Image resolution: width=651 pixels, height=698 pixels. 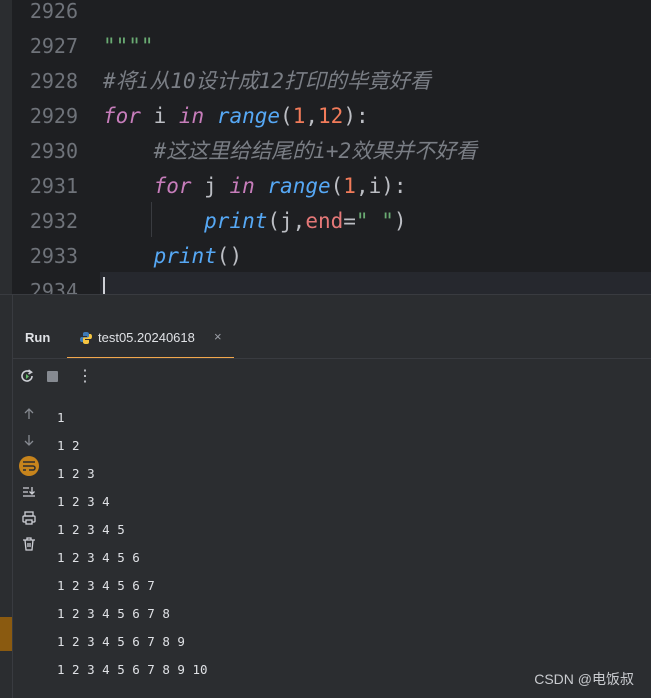 I want to click on trash-icon, so click(x=29, y=544).